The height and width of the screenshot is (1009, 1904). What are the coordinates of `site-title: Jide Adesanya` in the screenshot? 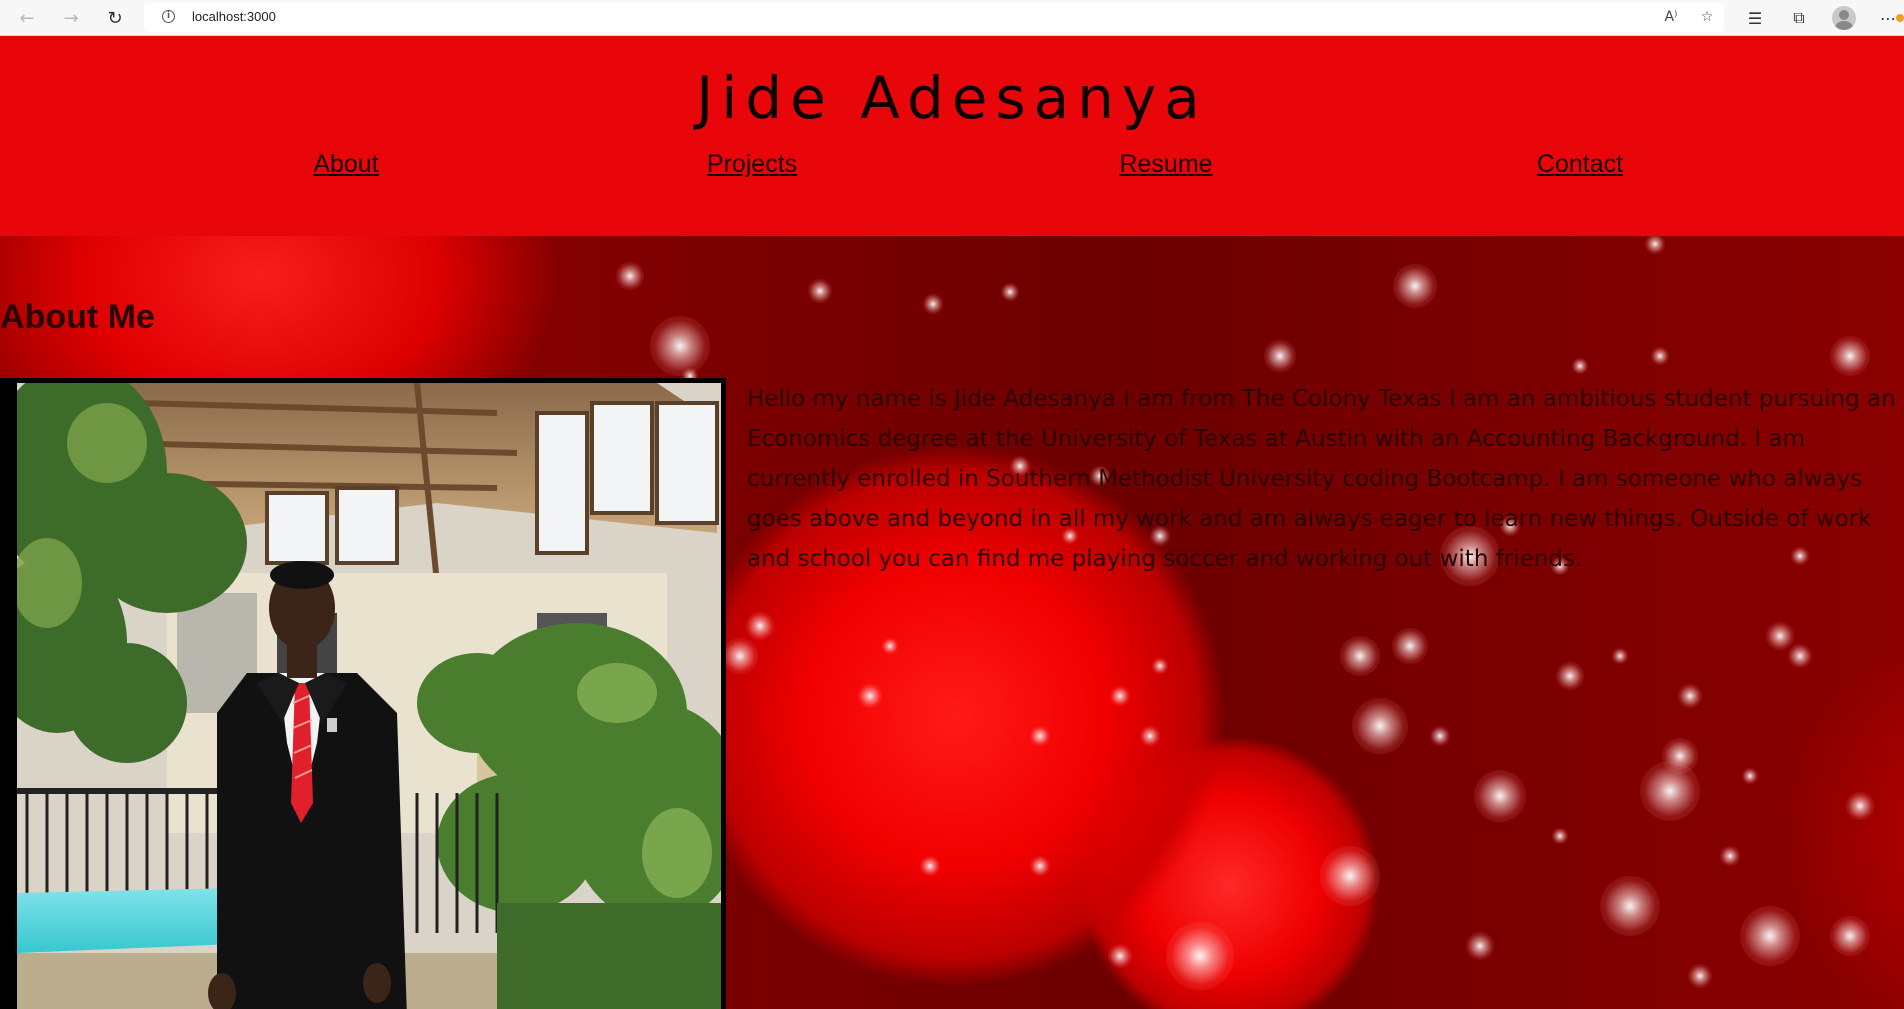 It's located at (952, 98).